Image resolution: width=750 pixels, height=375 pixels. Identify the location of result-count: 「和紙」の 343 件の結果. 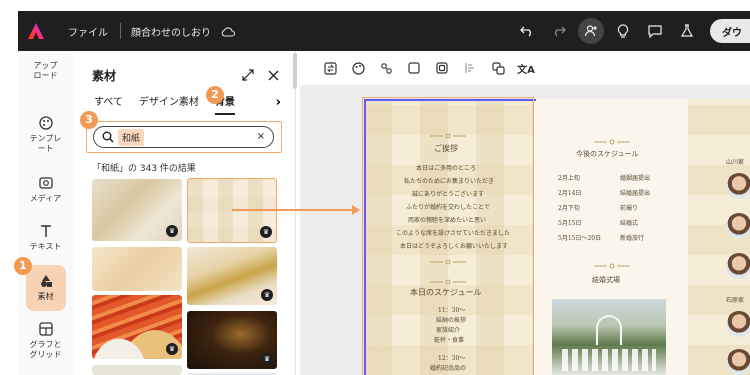
(144, 169).